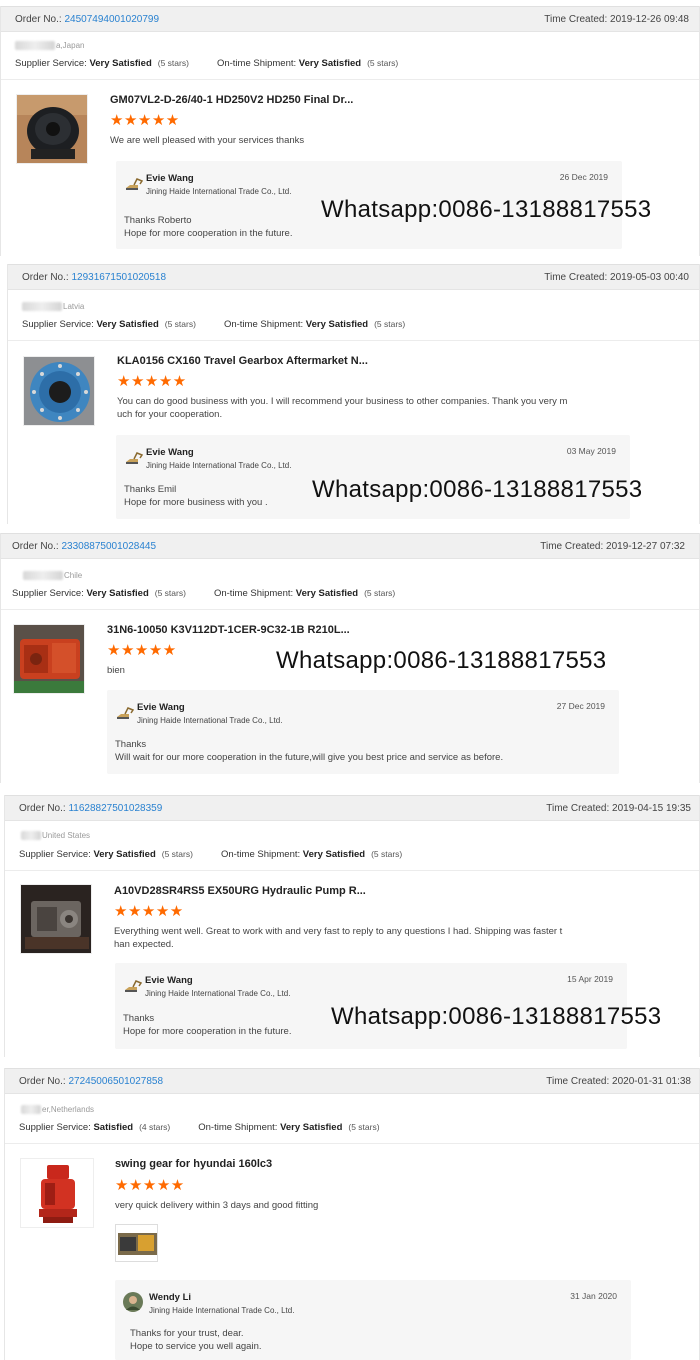 Image resolution: width=700 pixels, height=1360 pixels. What do you see at coordinates (111, 19) in the screenshot?
I see `order-number-link: 24507494001020799` at bounding box center [111, 19].